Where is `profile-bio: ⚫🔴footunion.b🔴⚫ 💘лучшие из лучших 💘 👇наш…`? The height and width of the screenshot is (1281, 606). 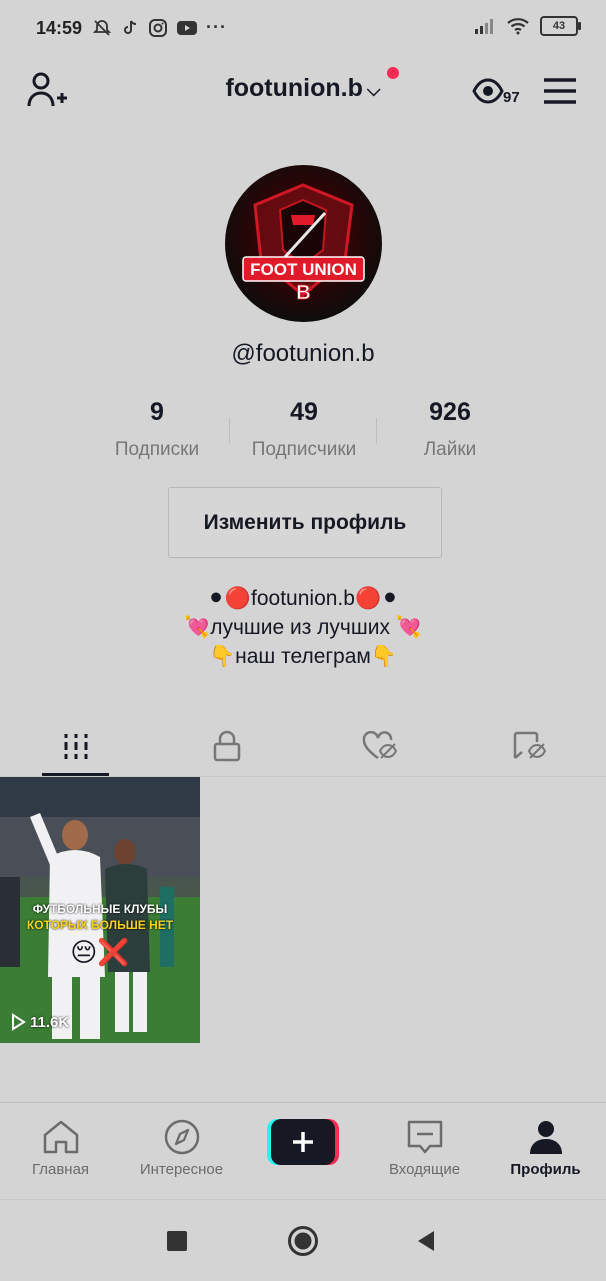 profile-bio: ⚫🔴footunion.b🔴⚫ 💘лучшие из лучших 💘 👇наш… is located at coordinates (303, 627).